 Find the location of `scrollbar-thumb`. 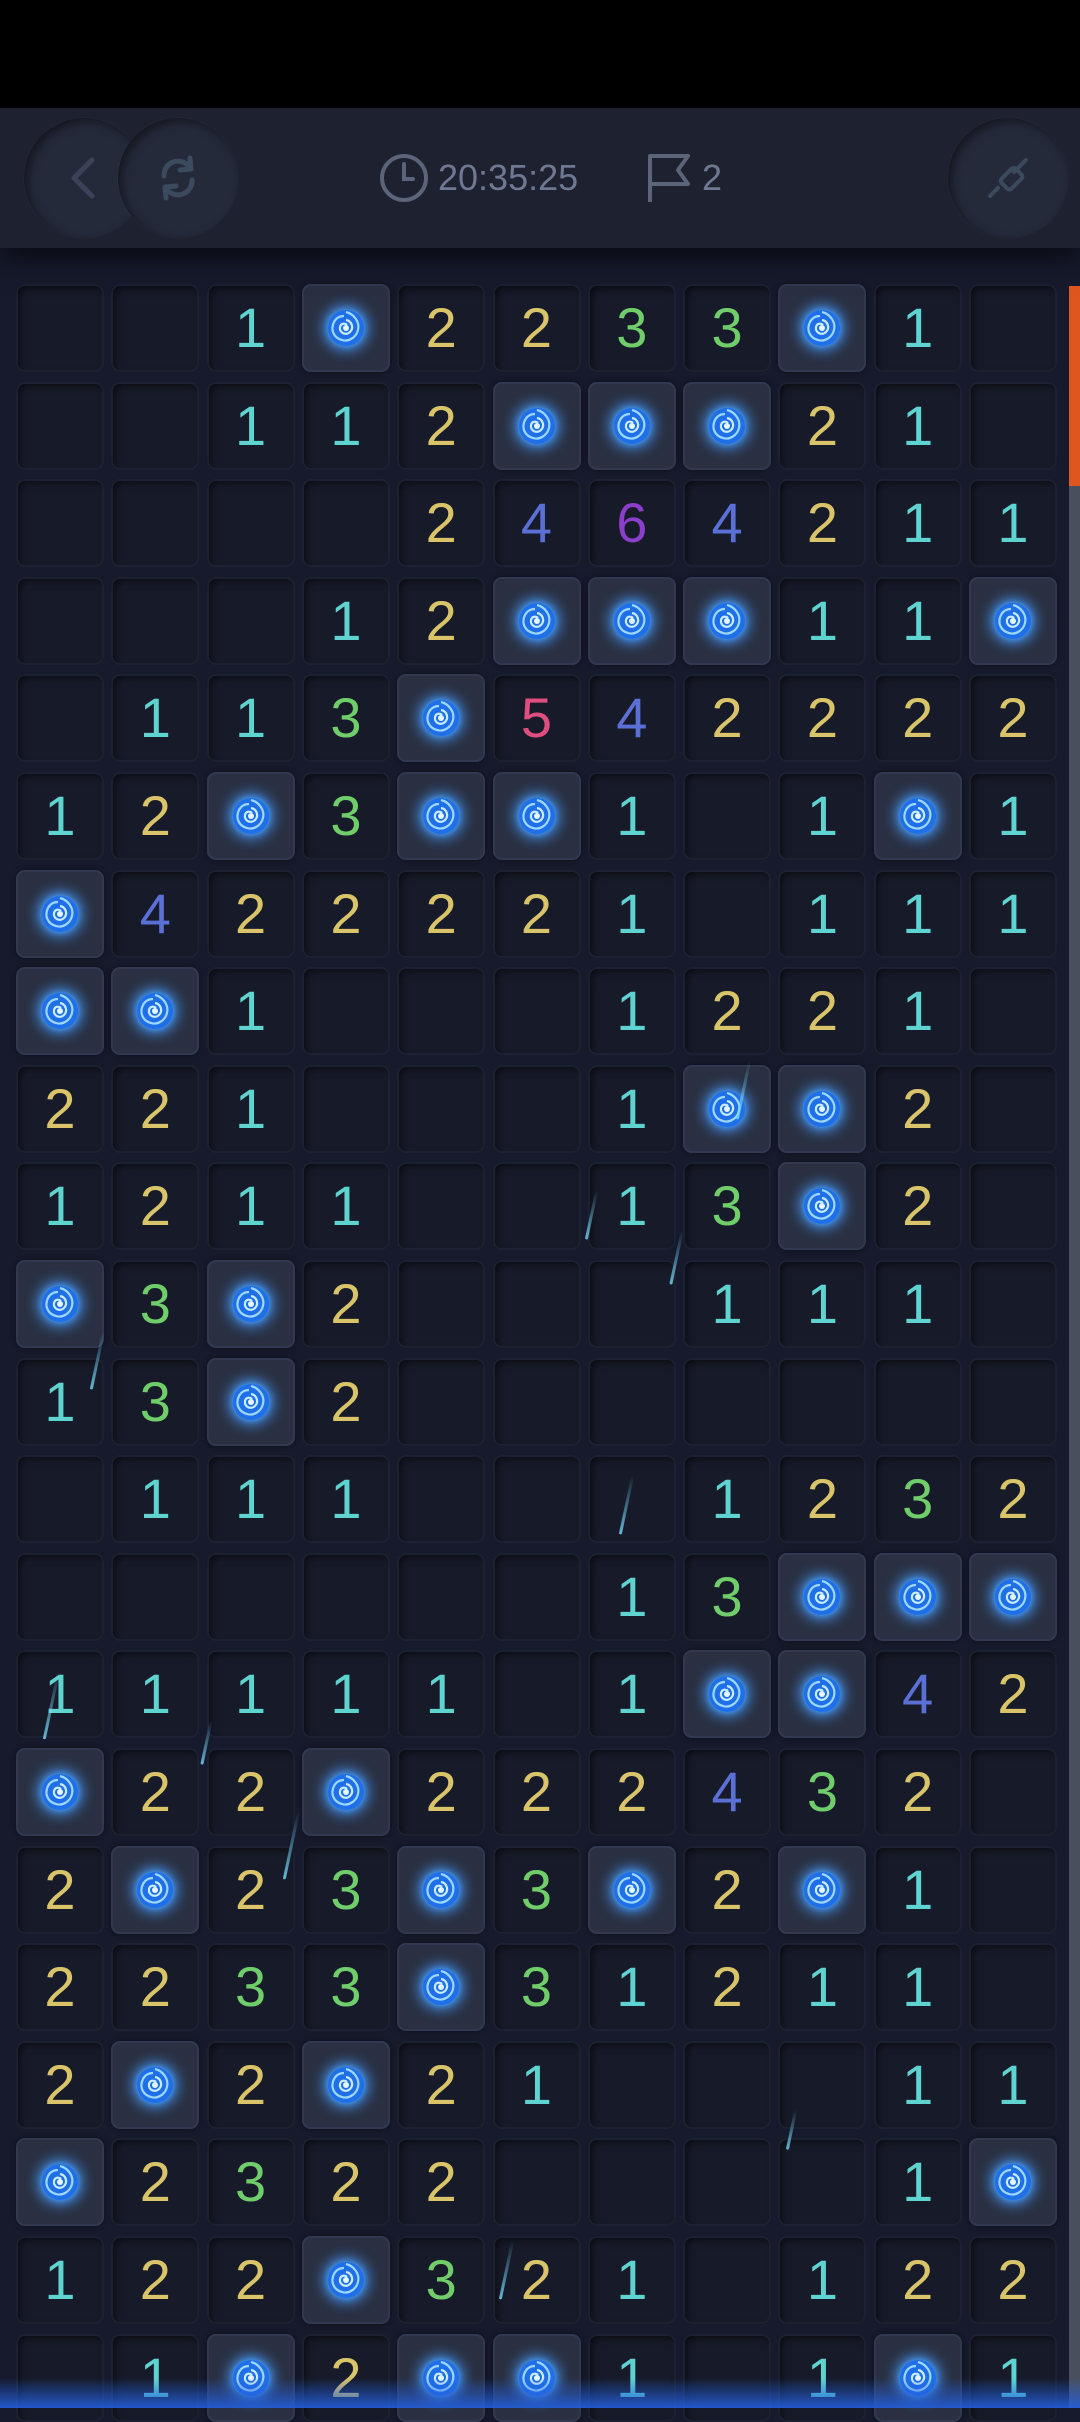

scrollbar-thumb is located at coordinates (1074, 386).